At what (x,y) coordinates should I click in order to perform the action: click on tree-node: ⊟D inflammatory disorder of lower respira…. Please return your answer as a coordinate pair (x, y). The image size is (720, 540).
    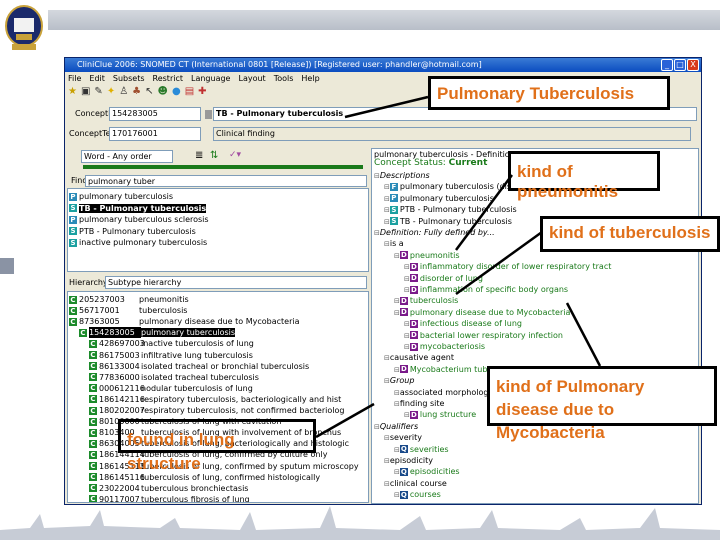
    Looking at the image, I should click on (507, 266).